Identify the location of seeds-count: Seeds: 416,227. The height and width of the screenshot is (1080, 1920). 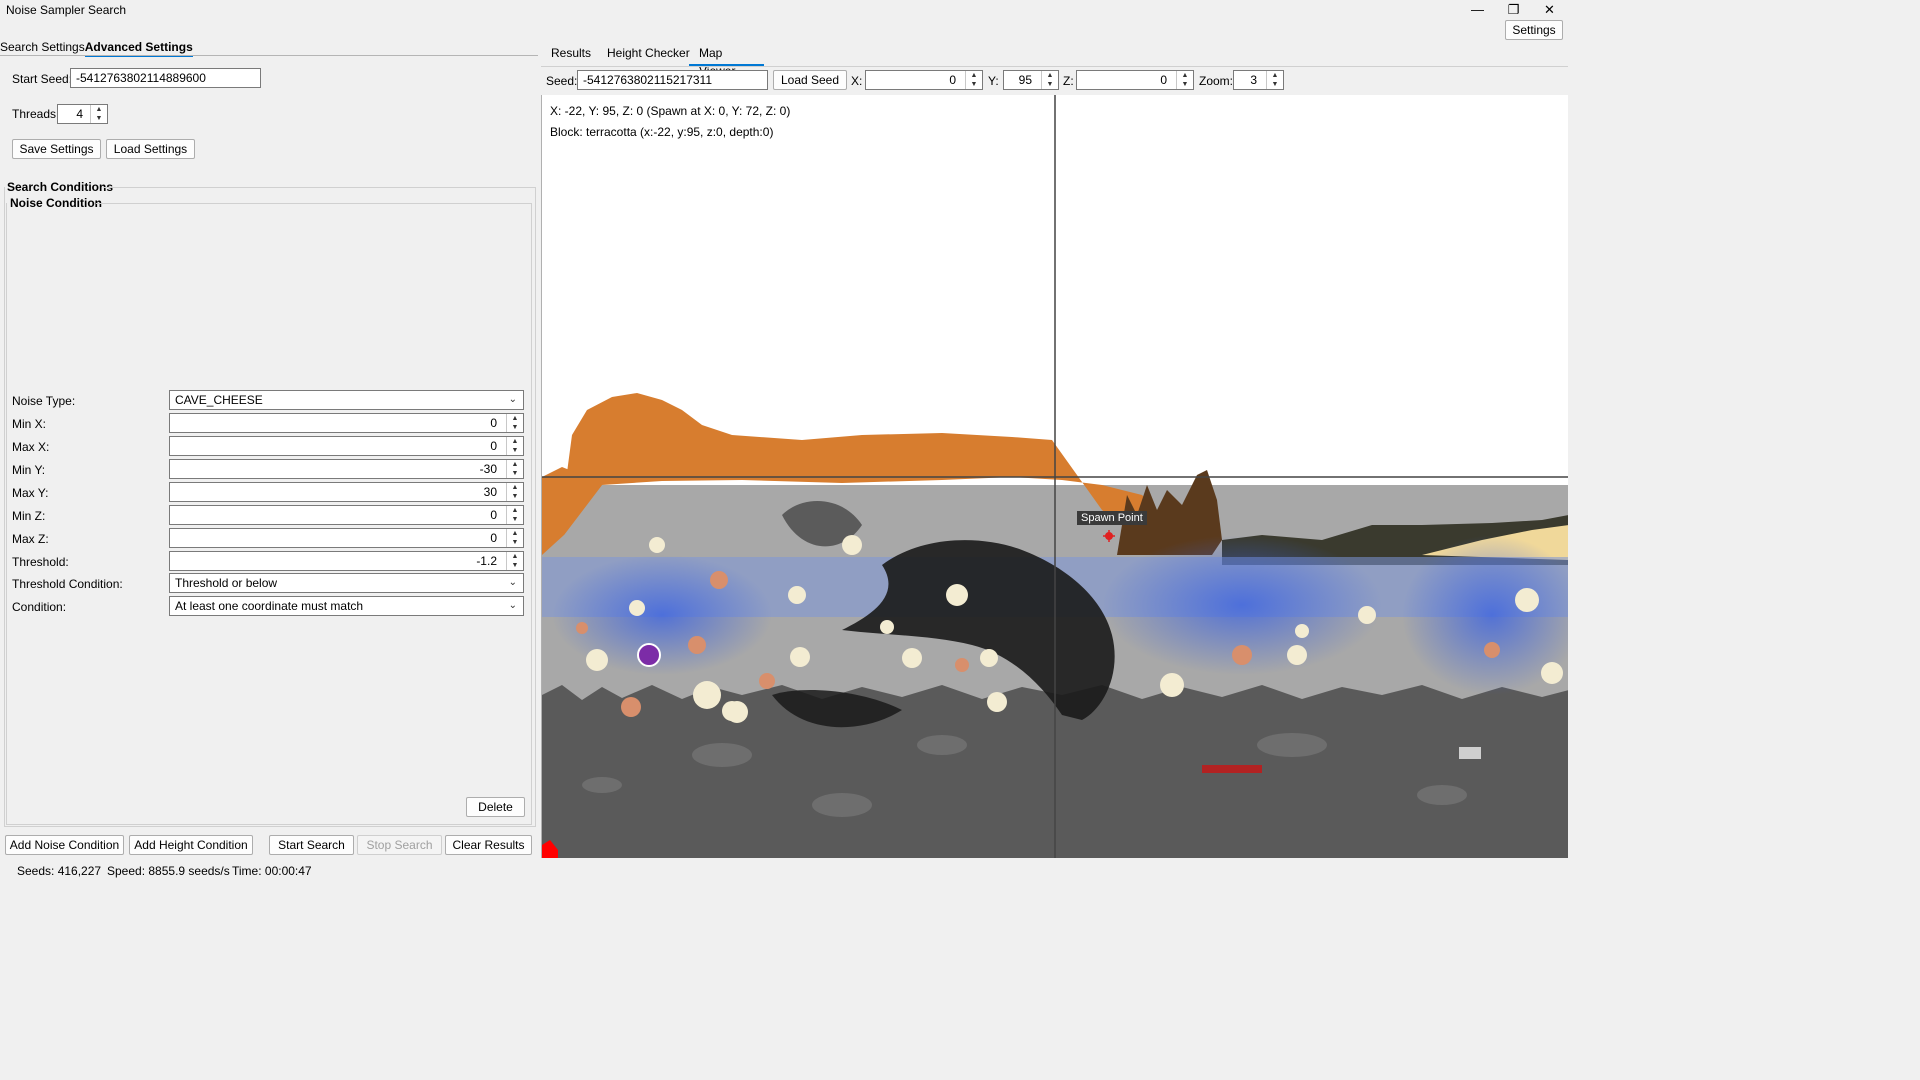
(59, 871).